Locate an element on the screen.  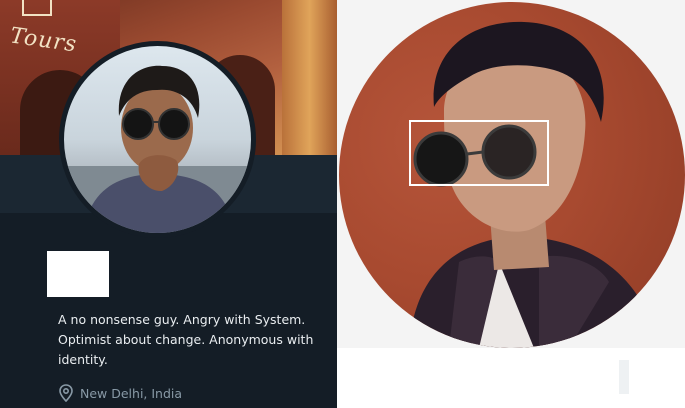
profile-location: New Delhi, India is located at coordinates (120, 393).